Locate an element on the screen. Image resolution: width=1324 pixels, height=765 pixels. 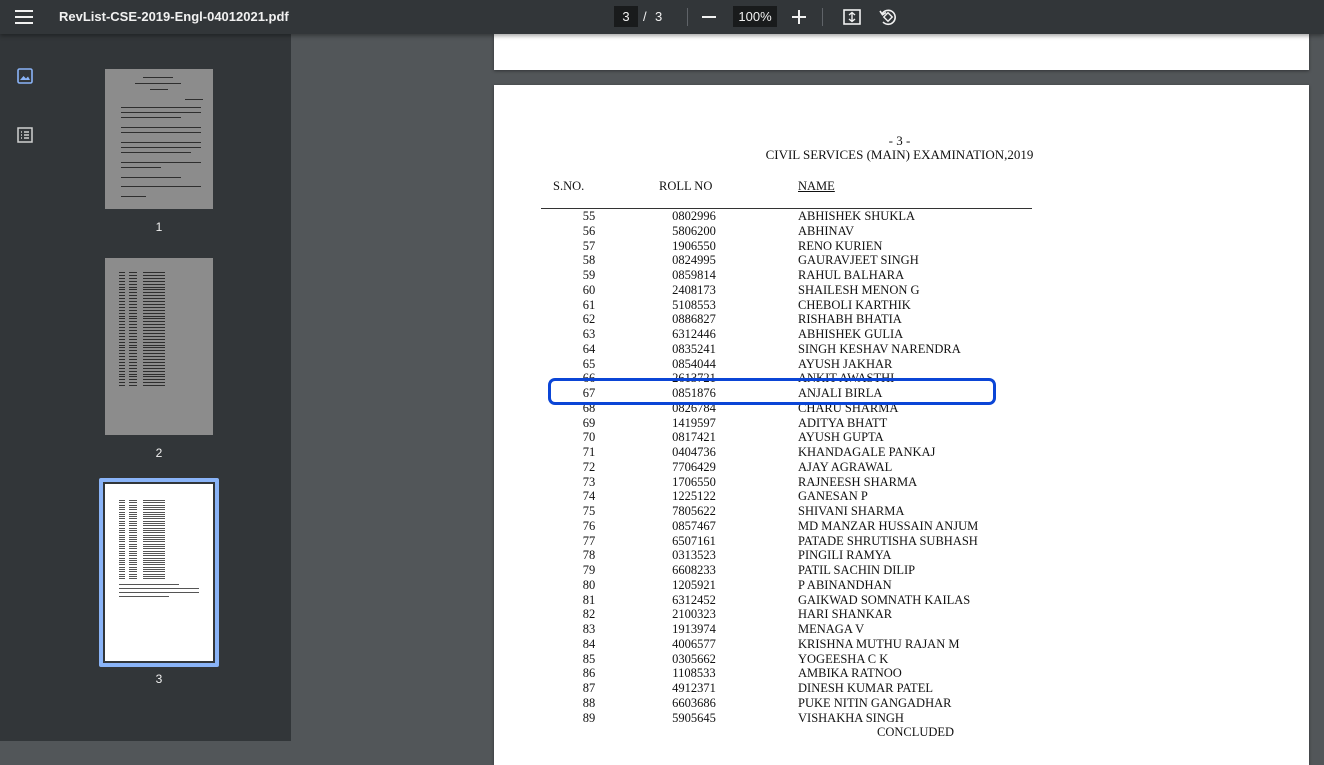
table-row: 81 6312452 GAIKWAD SOMNATH KAILAS is located at coordinates (901, 600).